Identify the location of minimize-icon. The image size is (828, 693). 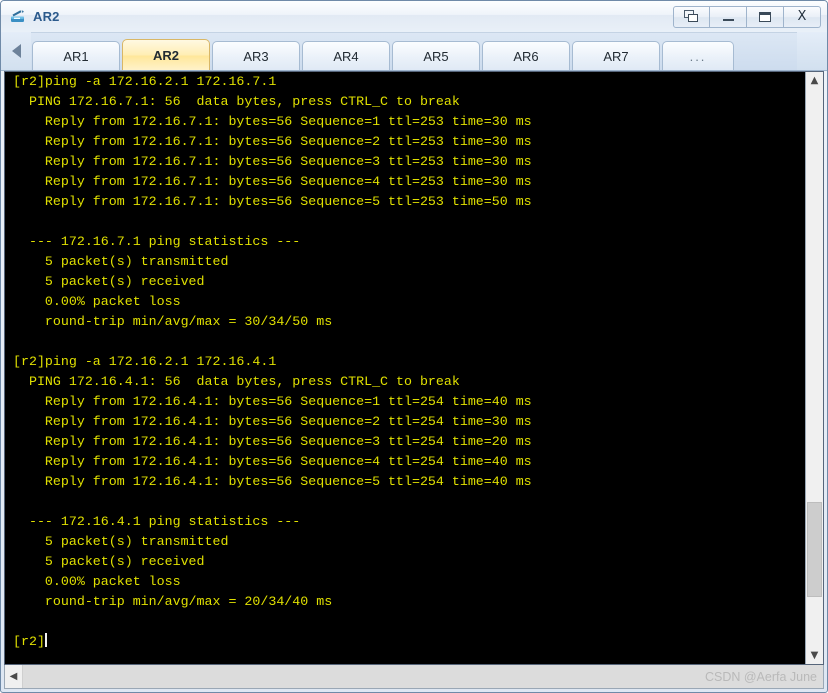
(728, 20).